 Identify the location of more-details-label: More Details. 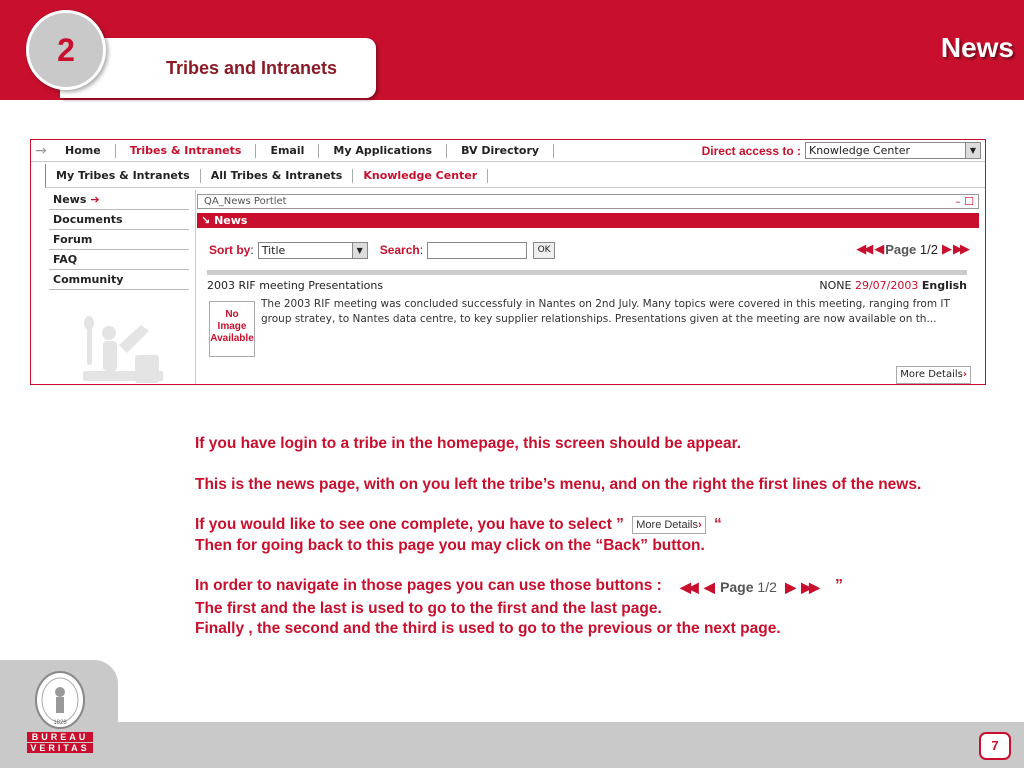
(931, 374).